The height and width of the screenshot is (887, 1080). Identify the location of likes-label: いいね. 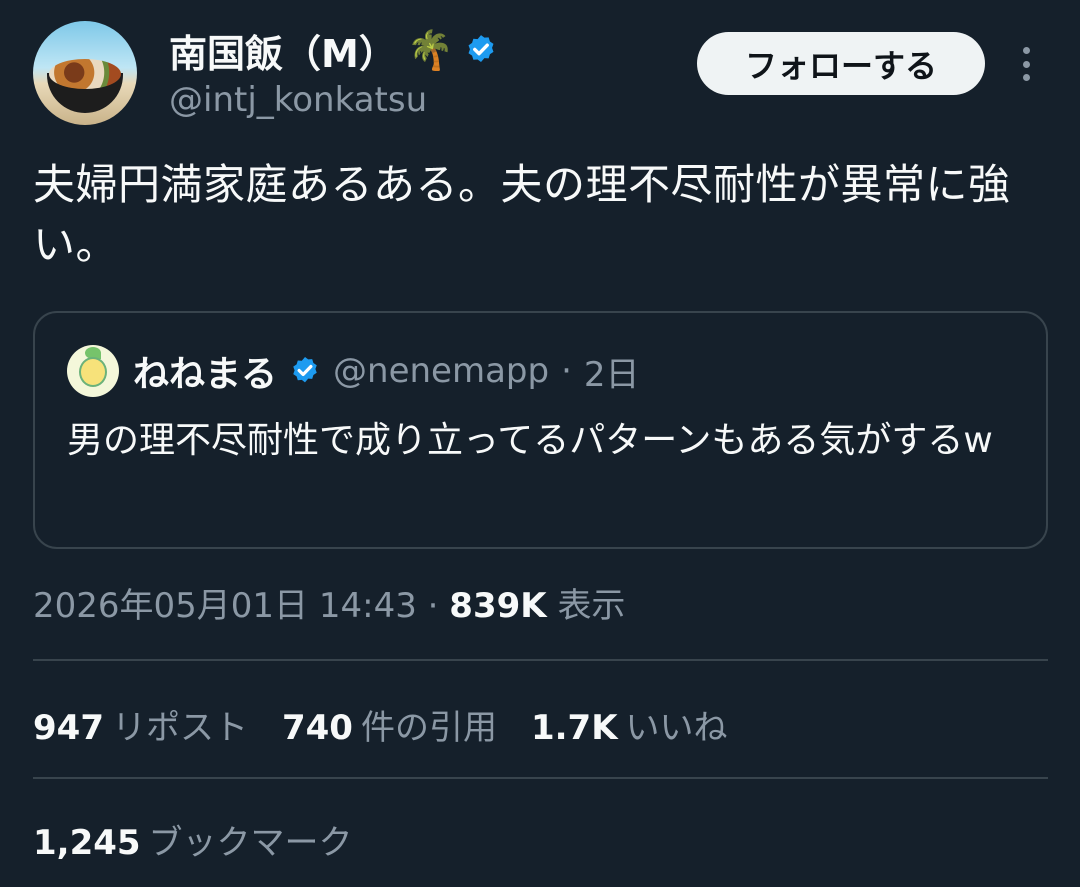
(676, 728).